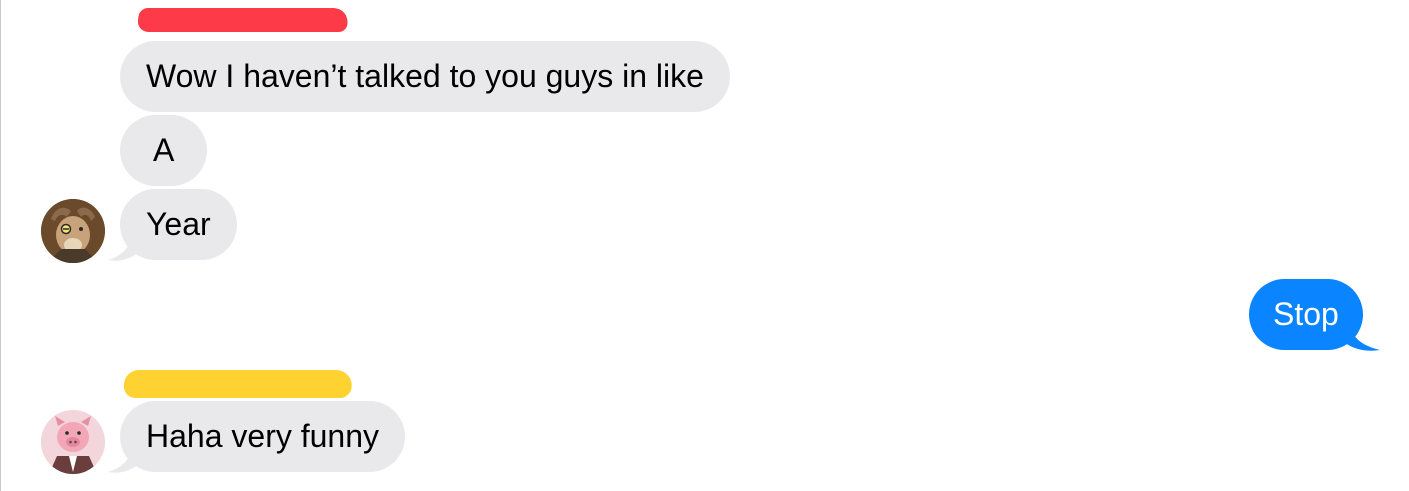 The width and height of the screenshot is (1409, 491). What do you see at coordinates (0, 245) in the screenshot?
I see `window-edge-divider` at bounding box center [0, 245].